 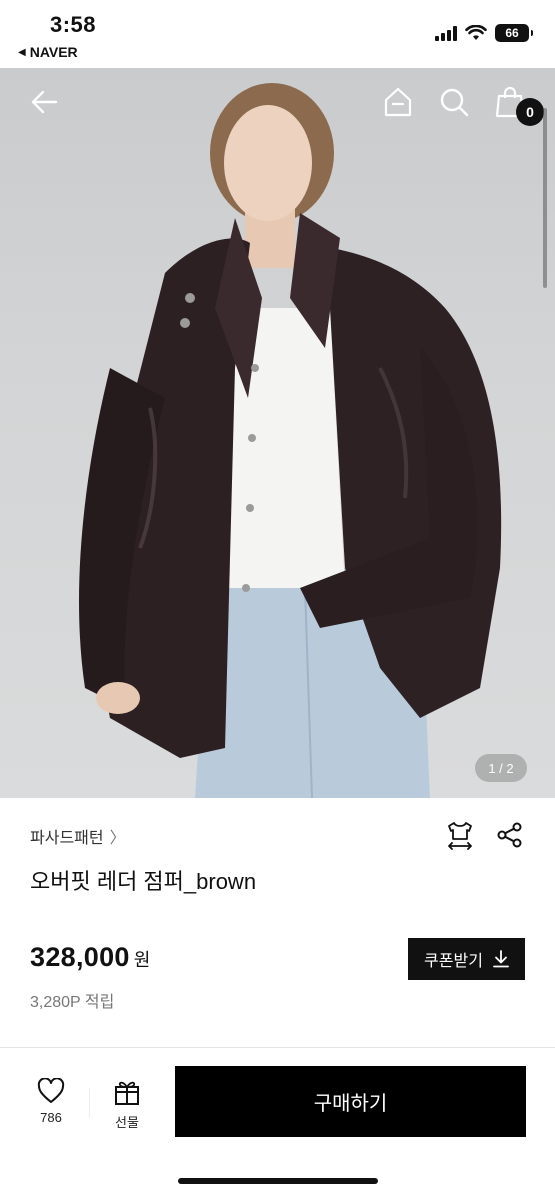 I want to click on status-time: 3:58, so click(x=73, y=24).